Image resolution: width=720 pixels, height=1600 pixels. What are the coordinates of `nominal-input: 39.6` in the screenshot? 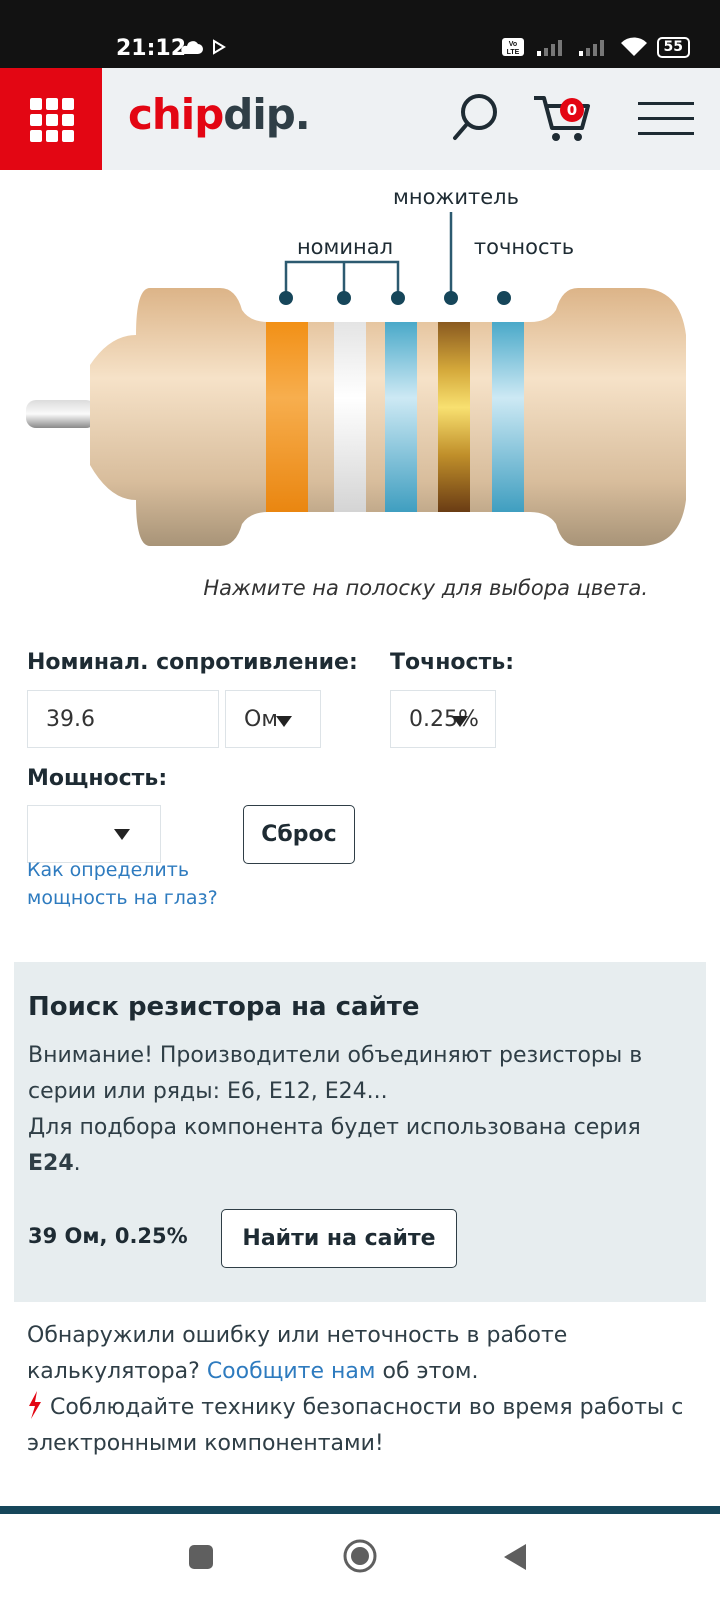 It's located at (123, 719).